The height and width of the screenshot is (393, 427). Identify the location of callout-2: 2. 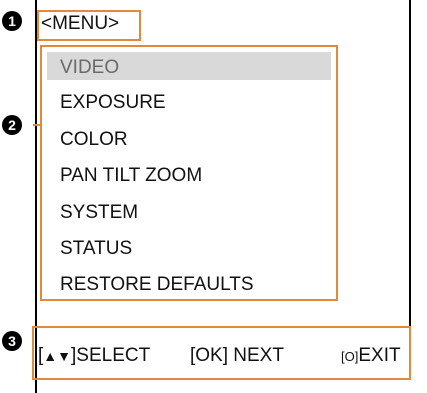
(12, 125).